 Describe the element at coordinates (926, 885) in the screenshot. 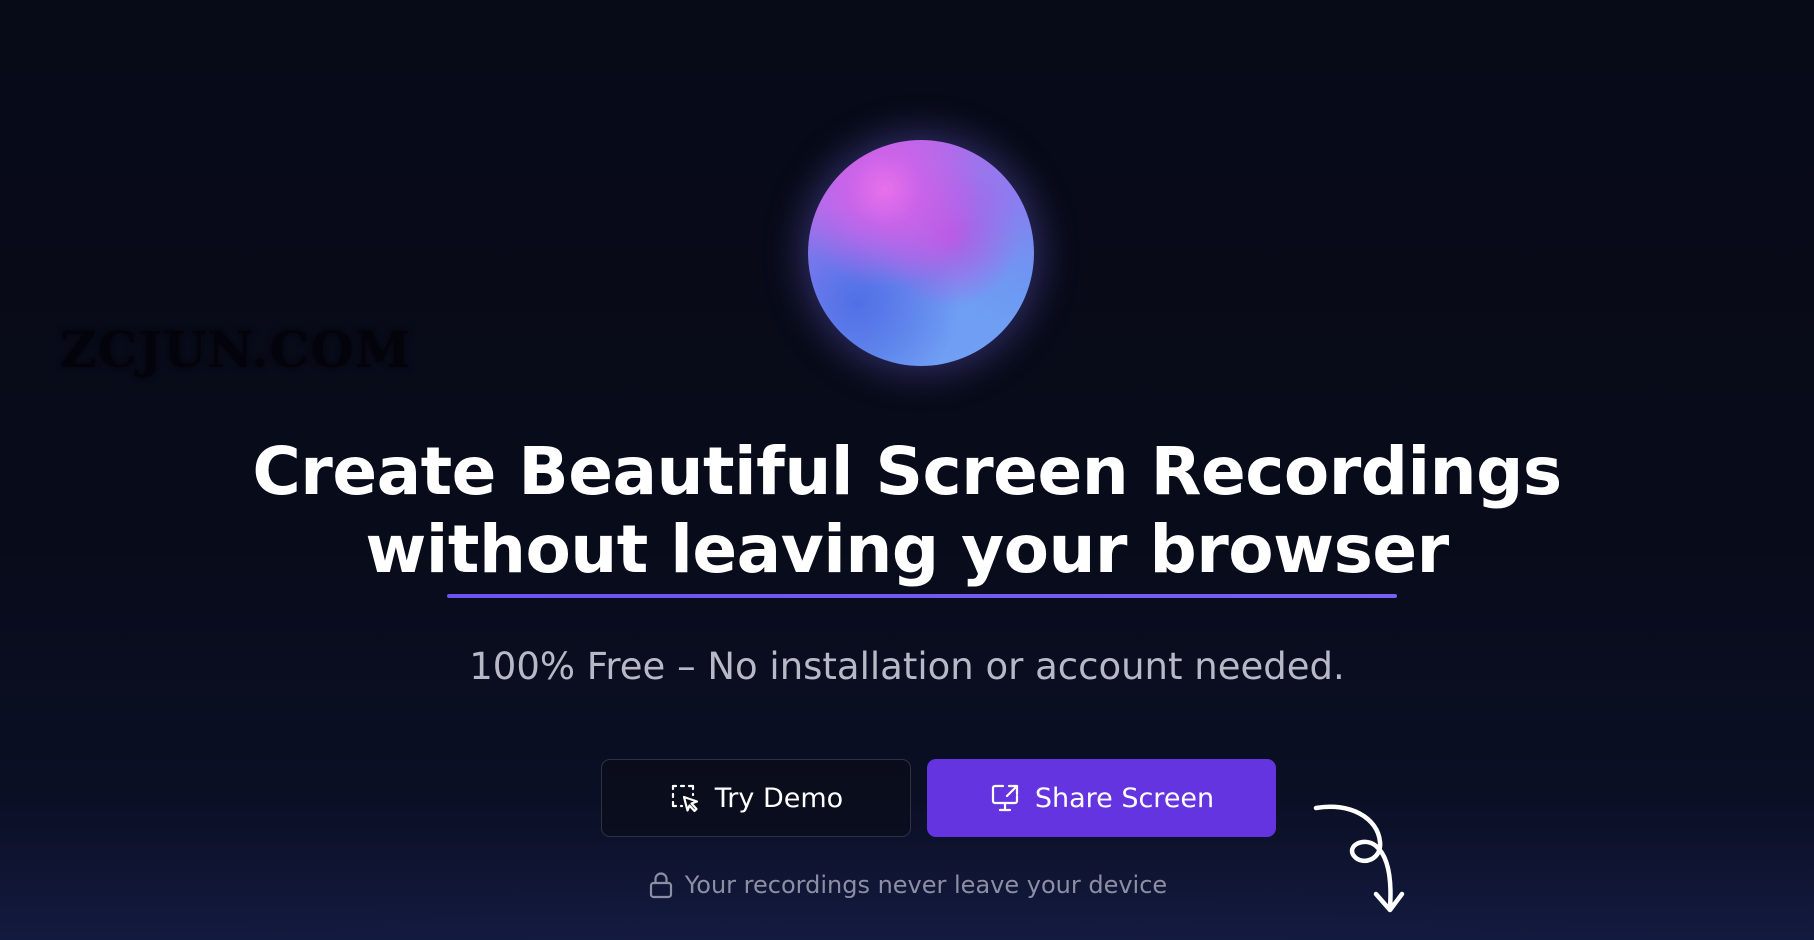

I see `privacy-note-text: Your recordings never leave your device` at that location.